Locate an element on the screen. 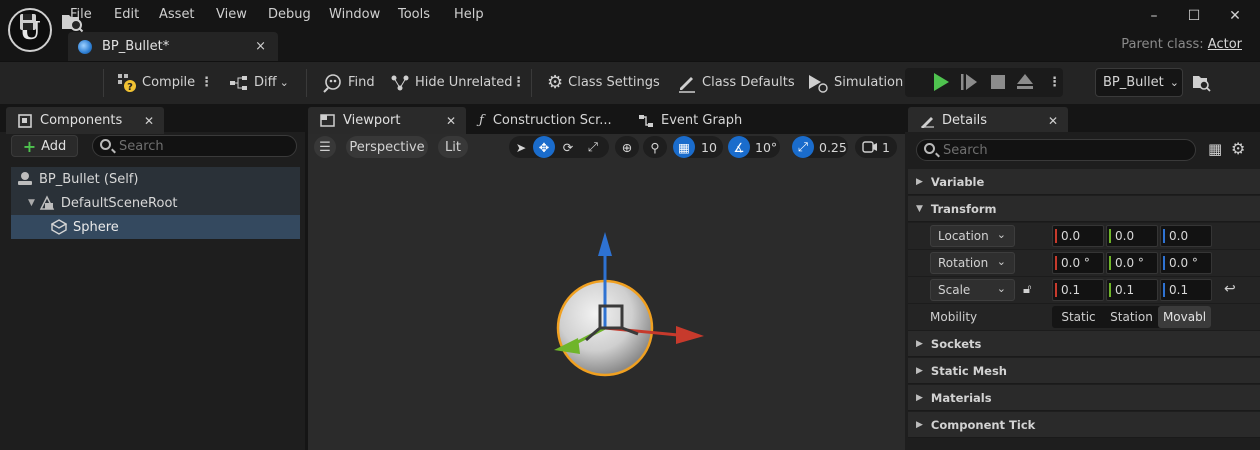  menu-help: Help is located at coordinates (469, 16).